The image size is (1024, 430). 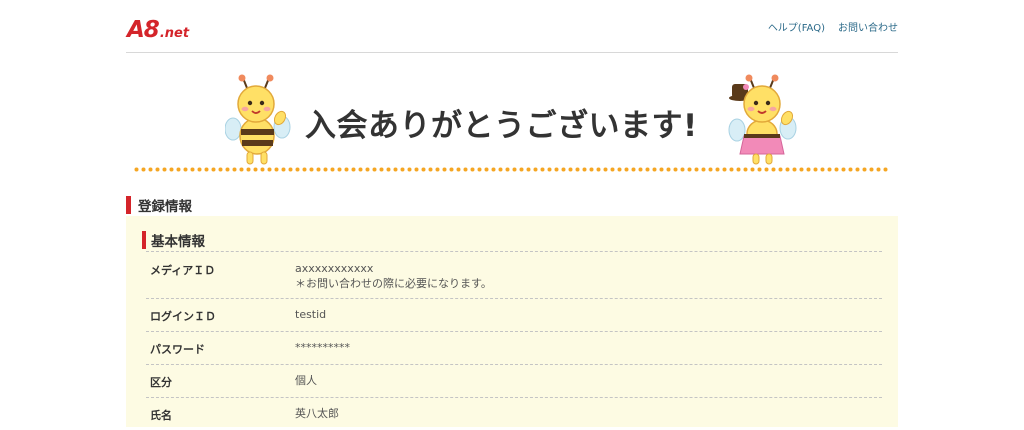 I want to click on media-id-note: ＊お問い合わせの際に必要になります。, so click(x=393, y=283).